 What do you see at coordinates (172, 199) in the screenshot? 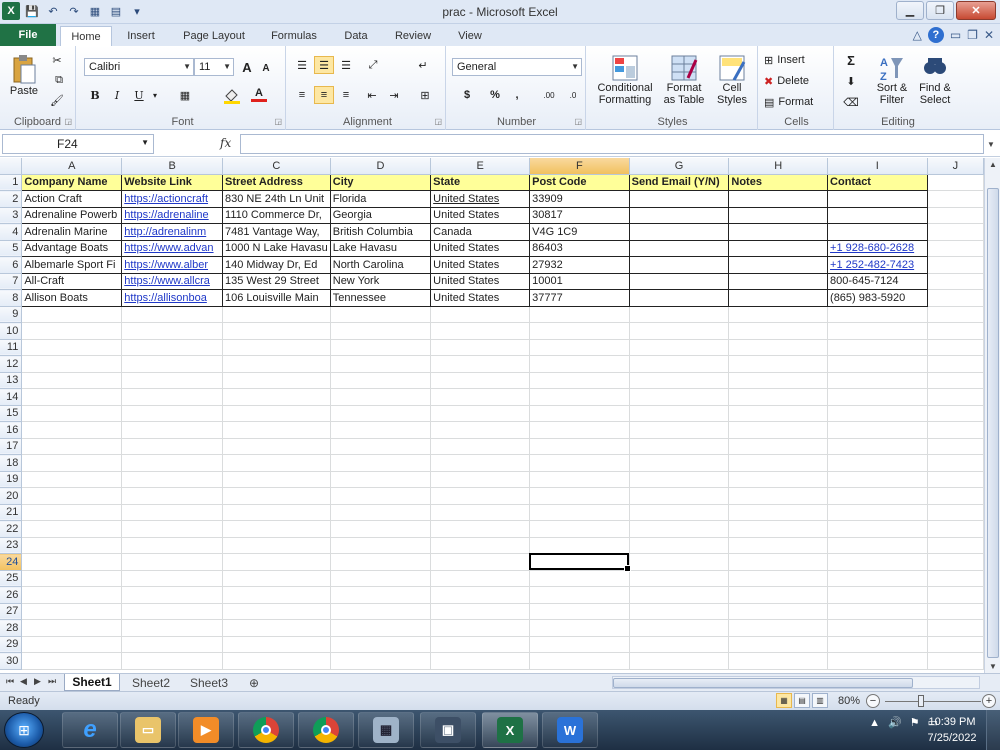
I see `cell: https://actioncraft` at bounding box center [172, 199].